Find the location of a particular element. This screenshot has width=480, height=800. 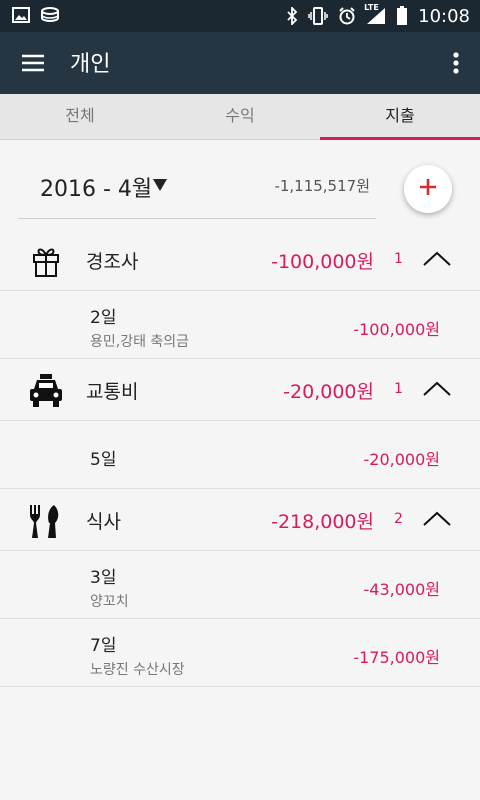

category-amount: -218,000원 is located at coordinates (322, 522).